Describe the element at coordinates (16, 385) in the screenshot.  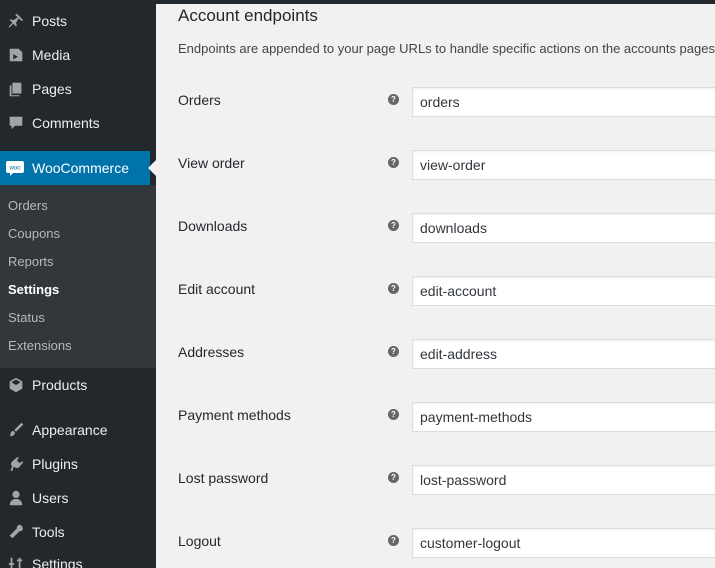
I see `products-icon` at that location.